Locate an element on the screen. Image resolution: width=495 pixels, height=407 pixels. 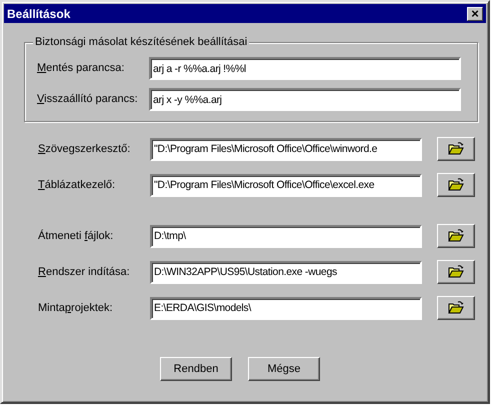
text-field: D:\WIN32APP\US95\Ustation.exe -wuegs is located at coordinates (286, 272).